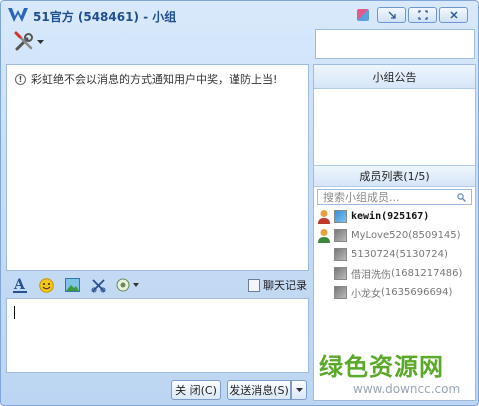  Describe the element at coordinates (366, 294) in the screenshot. I see `member-name: 小龙女` at that location.